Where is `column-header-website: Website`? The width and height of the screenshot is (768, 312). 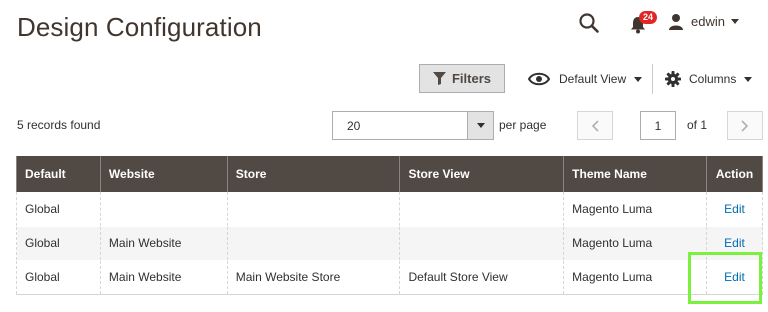 column-header-website: Website is located at coordinates (163, 174).